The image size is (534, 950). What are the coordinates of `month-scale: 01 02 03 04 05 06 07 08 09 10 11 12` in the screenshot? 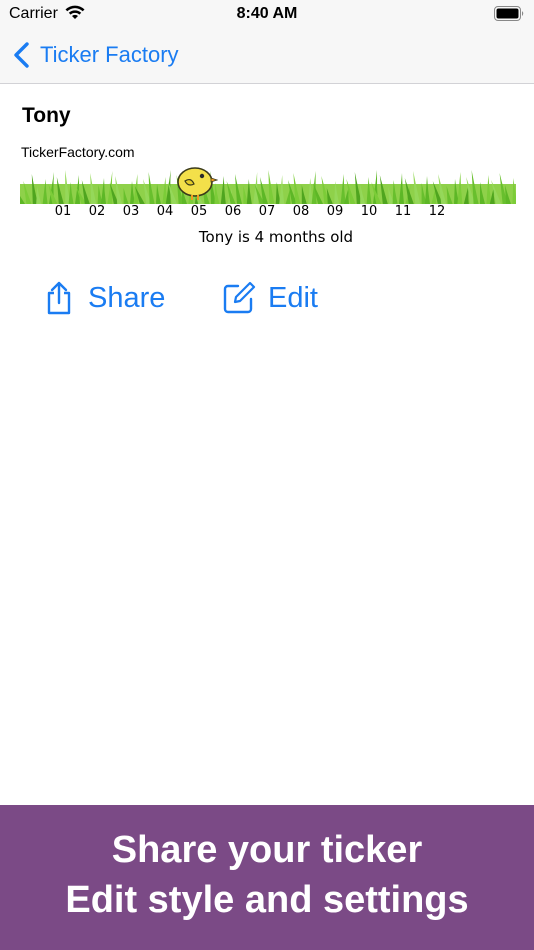 It's located at (268, 213).